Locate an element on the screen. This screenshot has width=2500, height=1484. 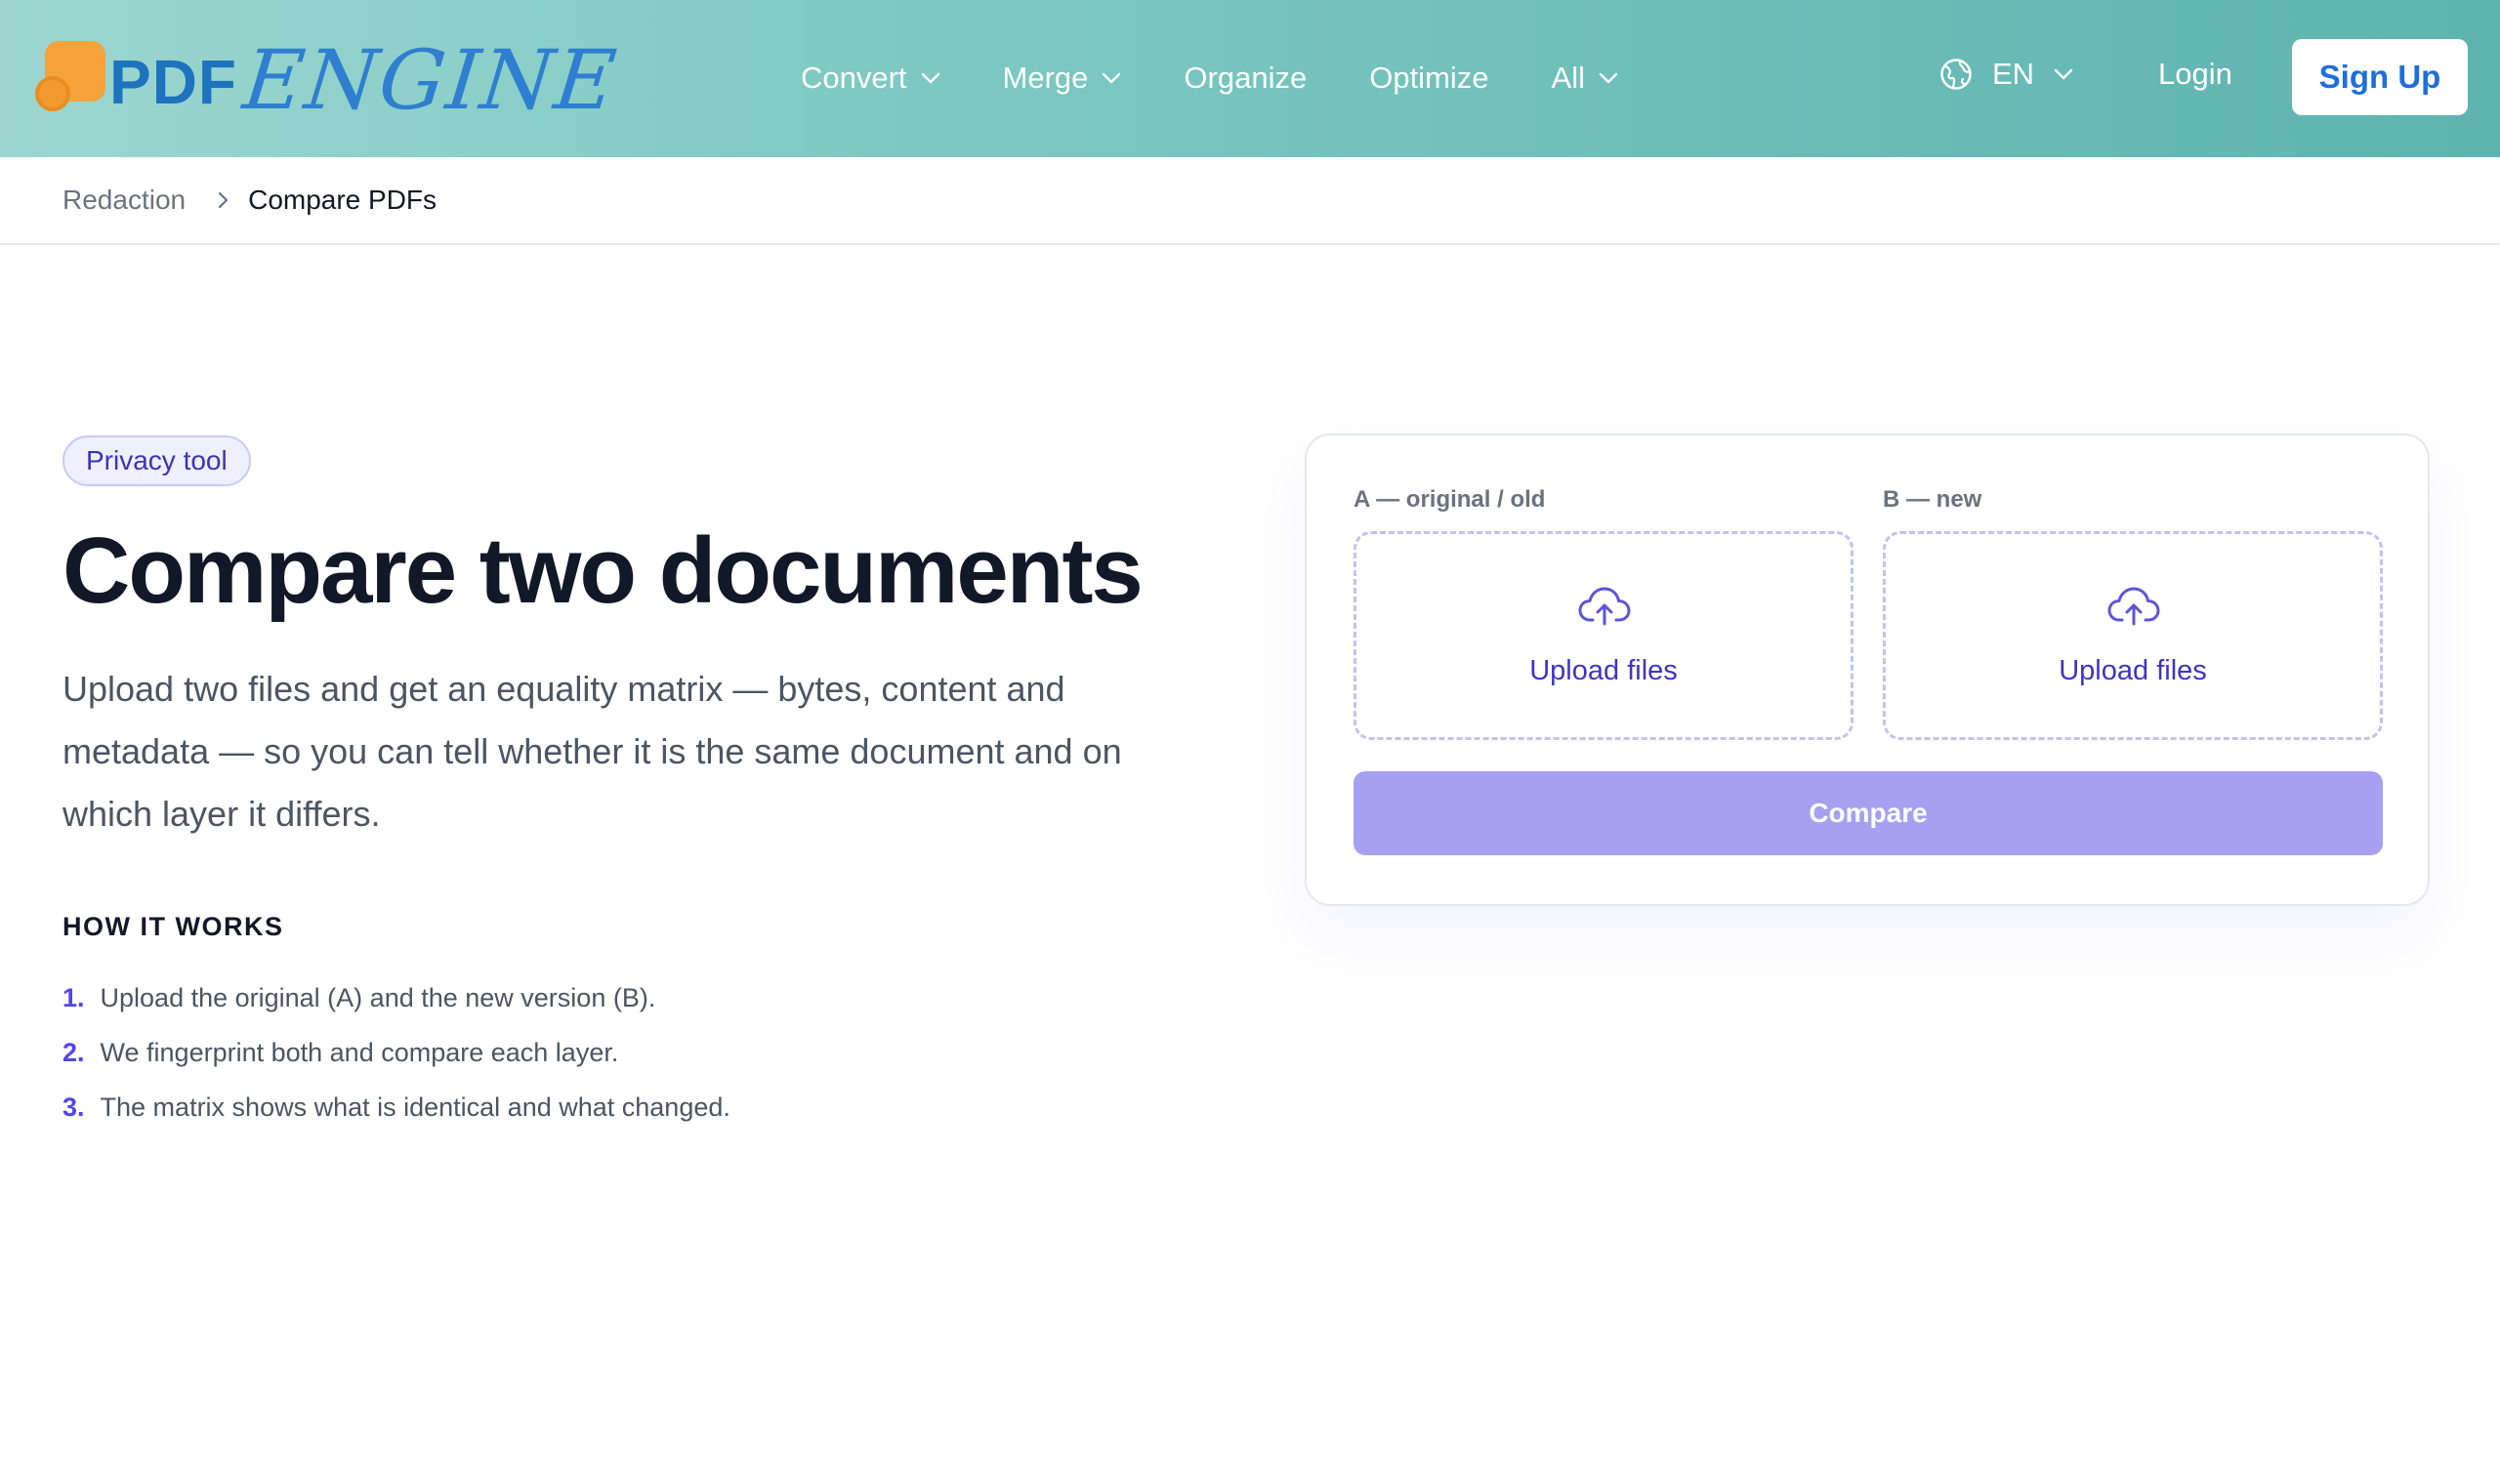
nav-item-organize: Organize is located at coordinates (1245, 79).